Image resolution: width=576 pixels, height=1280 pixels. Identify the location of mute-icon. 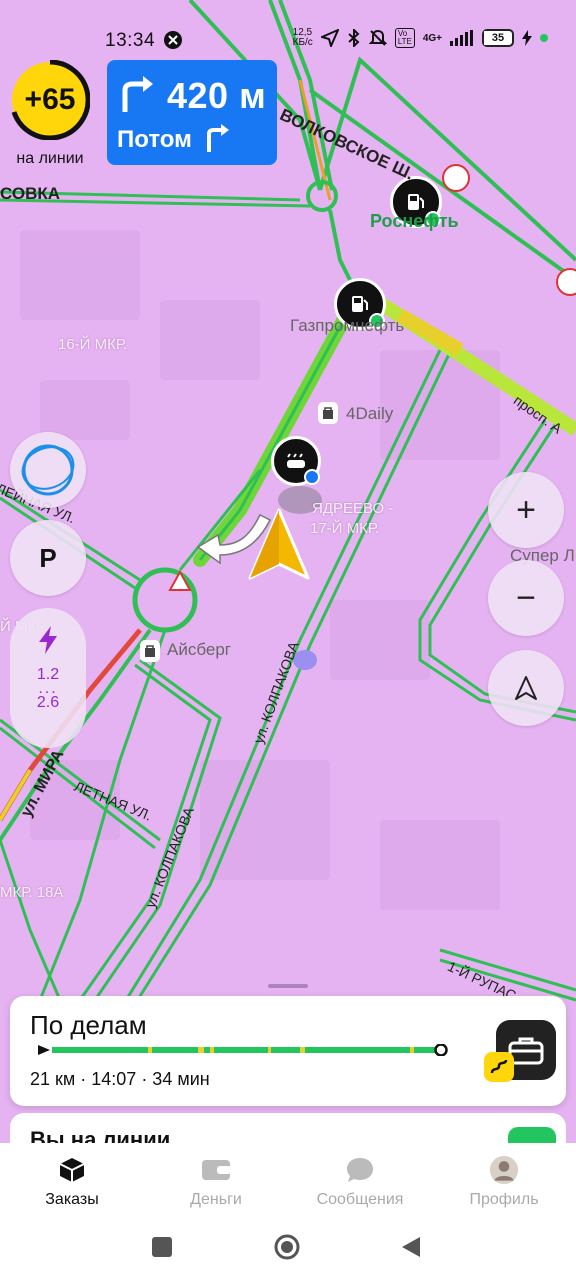
(377, 37).